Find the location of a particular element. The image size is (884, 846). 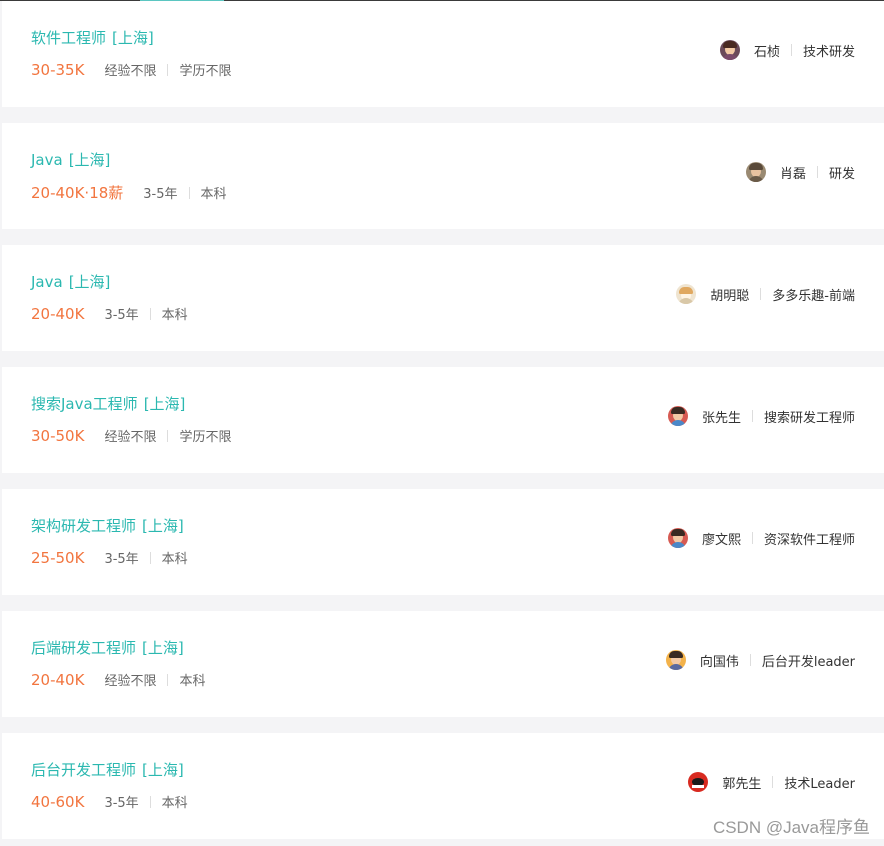

job-title-link: 搜索Java工程师 [上海] is located at coordinates (108, 403).